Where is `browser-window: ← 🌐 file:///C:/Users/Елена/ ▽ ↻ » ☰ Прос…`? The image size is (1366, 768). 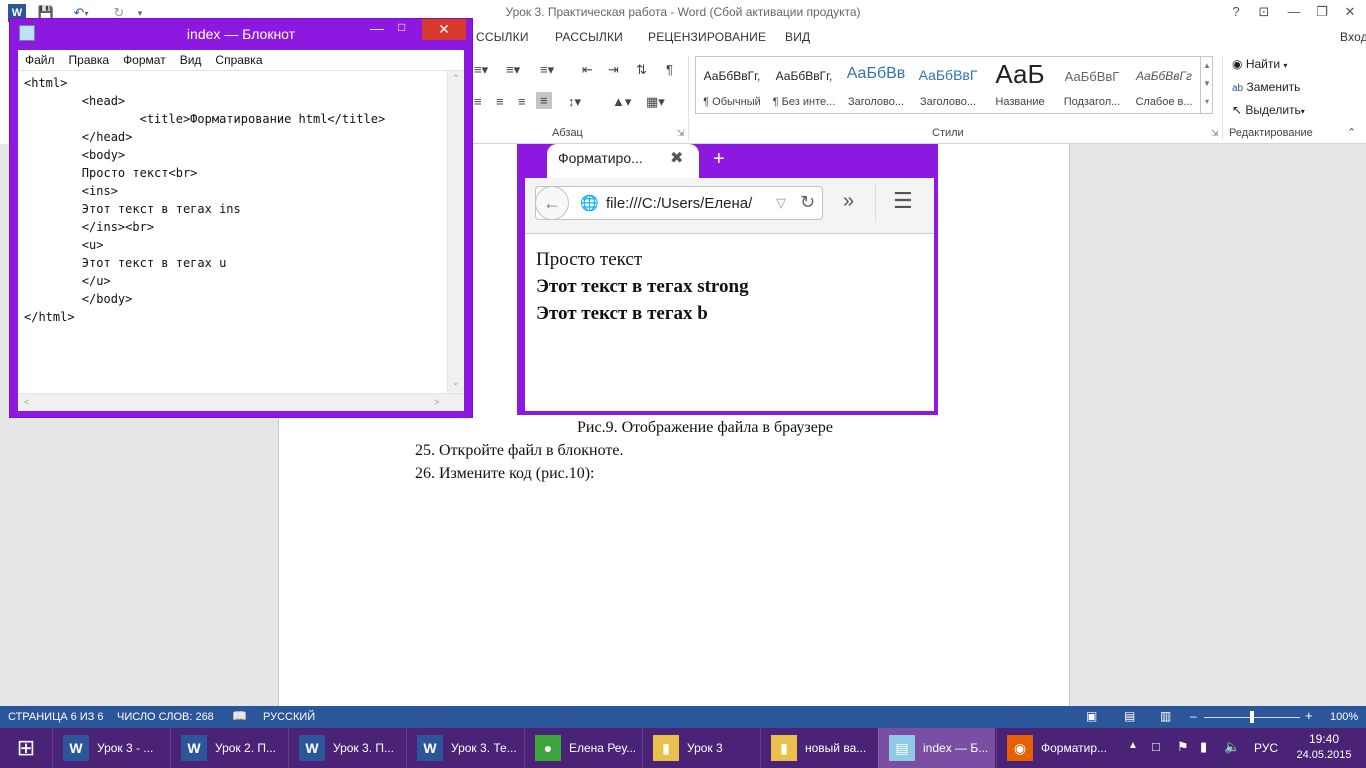
browser-window: ← 🌐 file:///C:/Users/Елена/ ▽ ↻ » ☰ Прос… is located at coordinates (729, 294).